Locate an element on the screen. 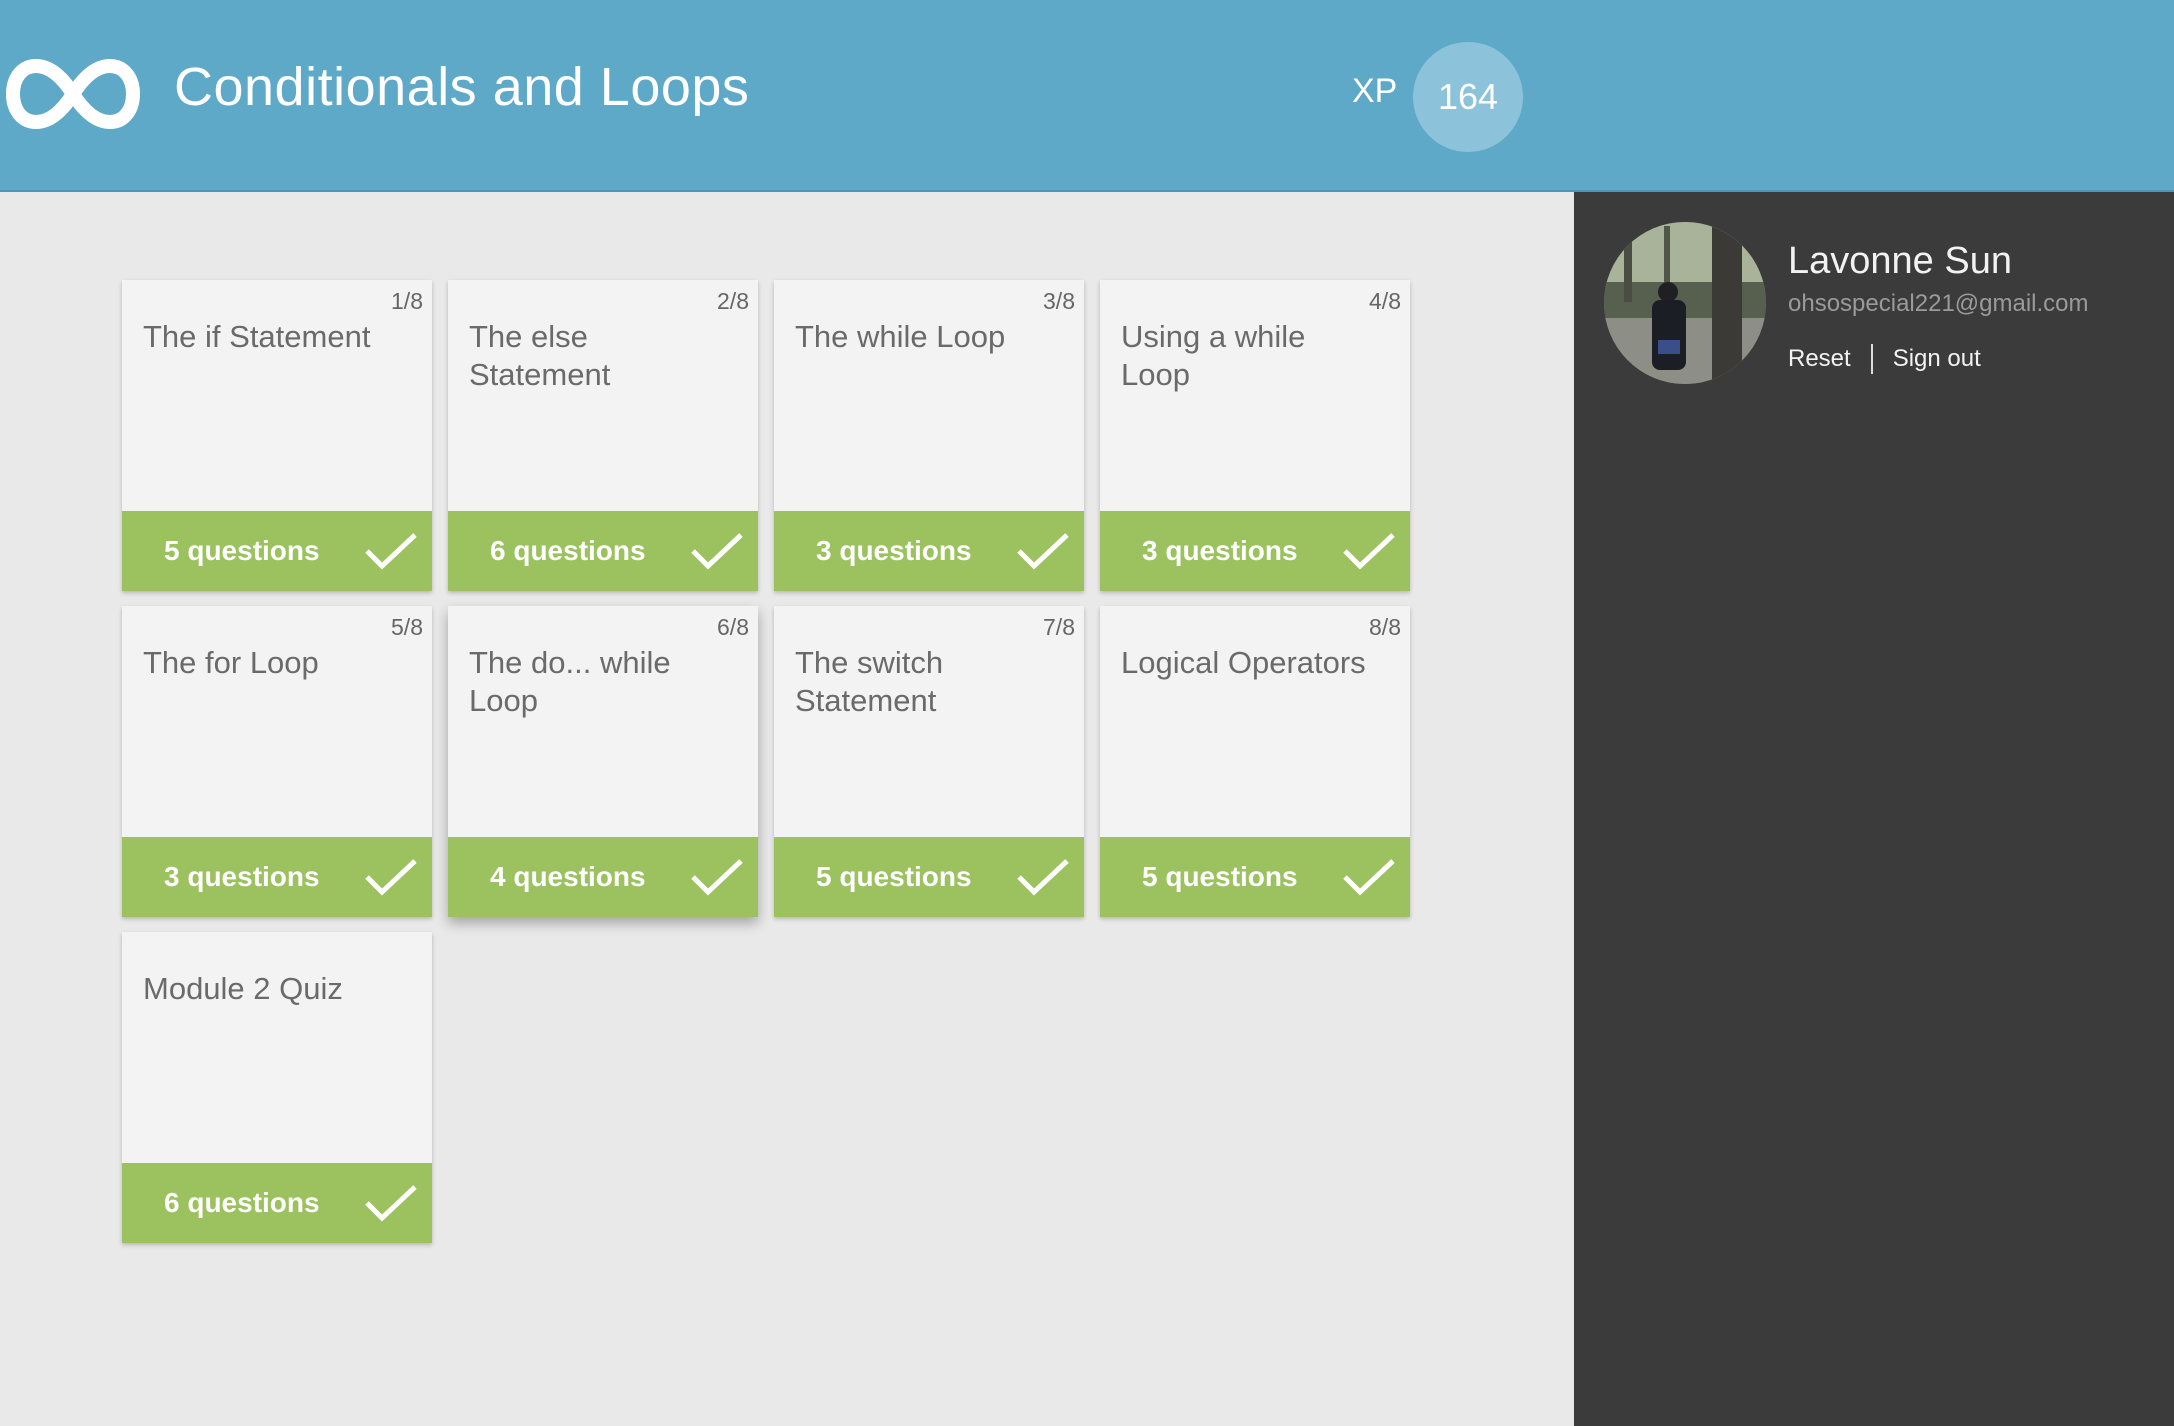 This screenshot has width=2174, height=1426. lesson-number: 5/8 is located at coordinates (407, 627).